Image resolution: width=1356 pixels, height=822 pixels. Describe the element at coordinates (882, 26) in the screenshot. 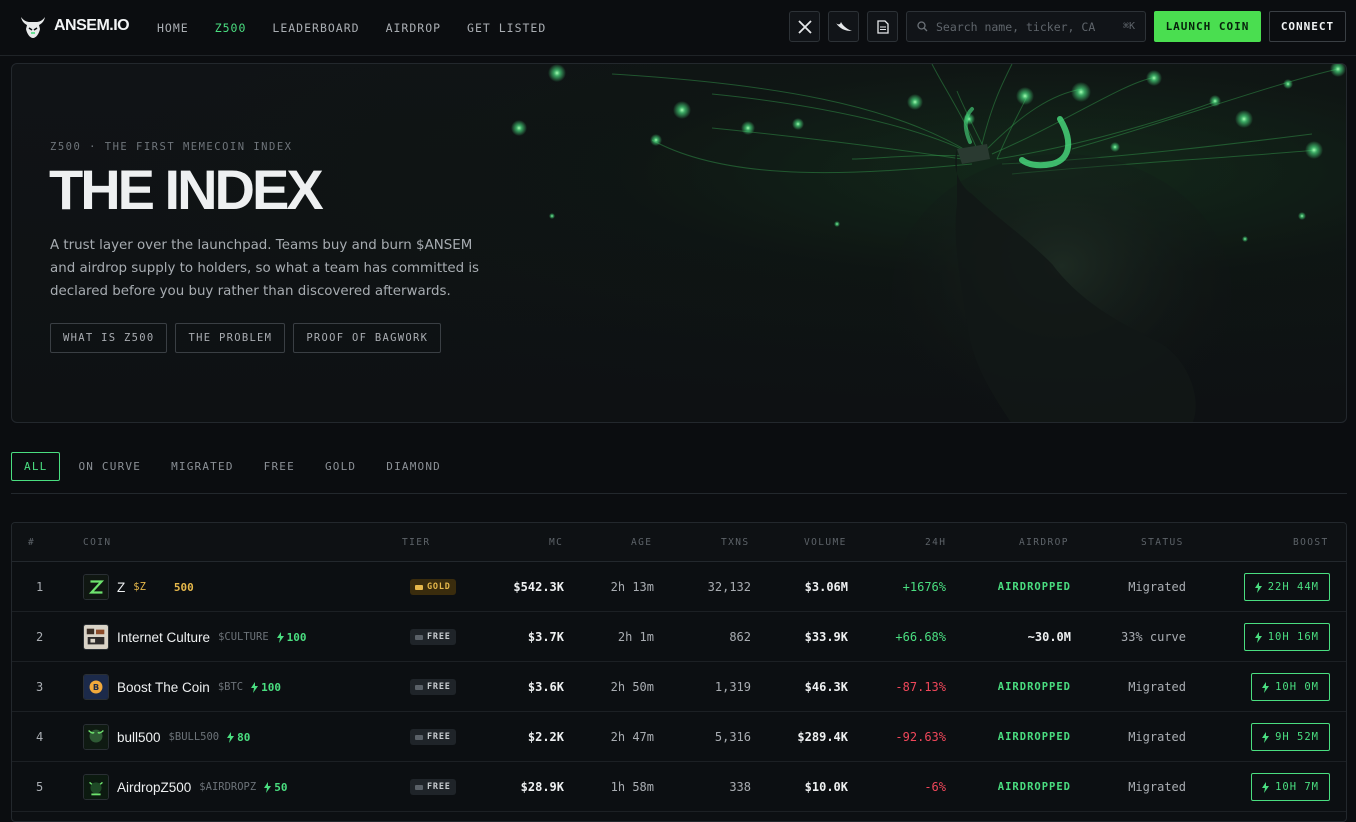

I see `docs-button` at that location.